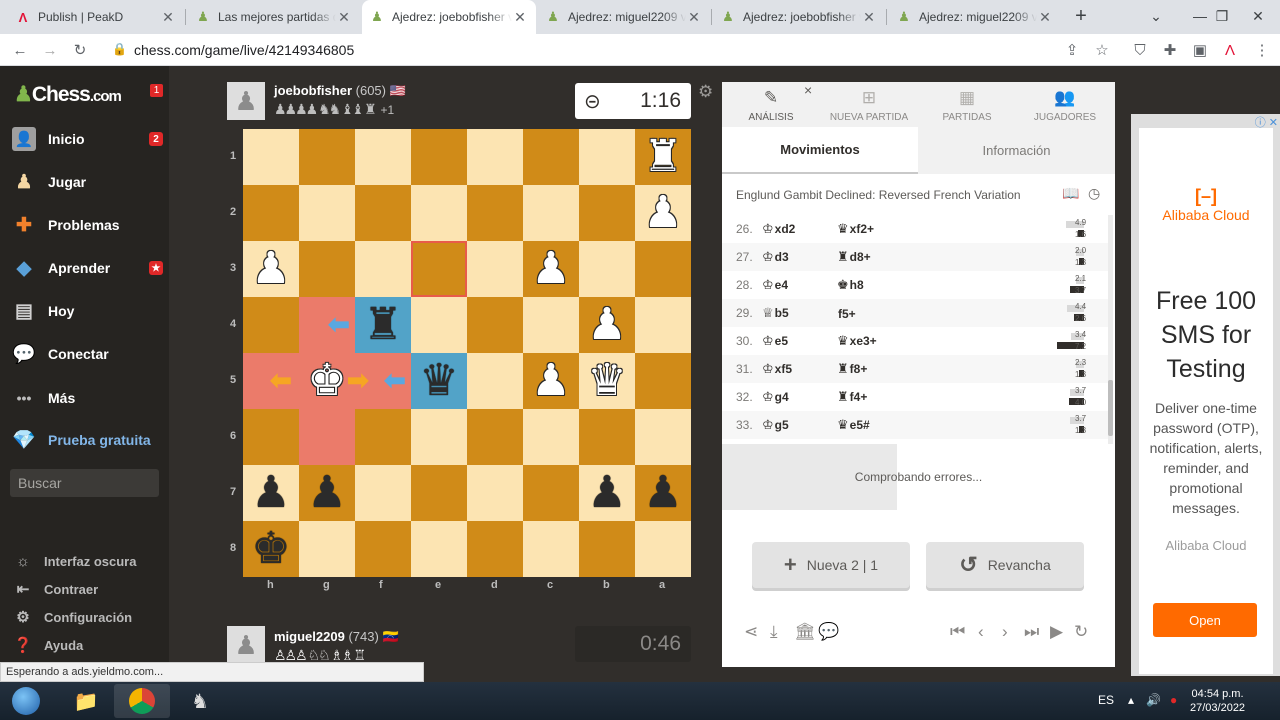  What do you see at coordinates (808, 90) in the screenshot?
I see `close-icon: ×` at bounding box center [808, 90].